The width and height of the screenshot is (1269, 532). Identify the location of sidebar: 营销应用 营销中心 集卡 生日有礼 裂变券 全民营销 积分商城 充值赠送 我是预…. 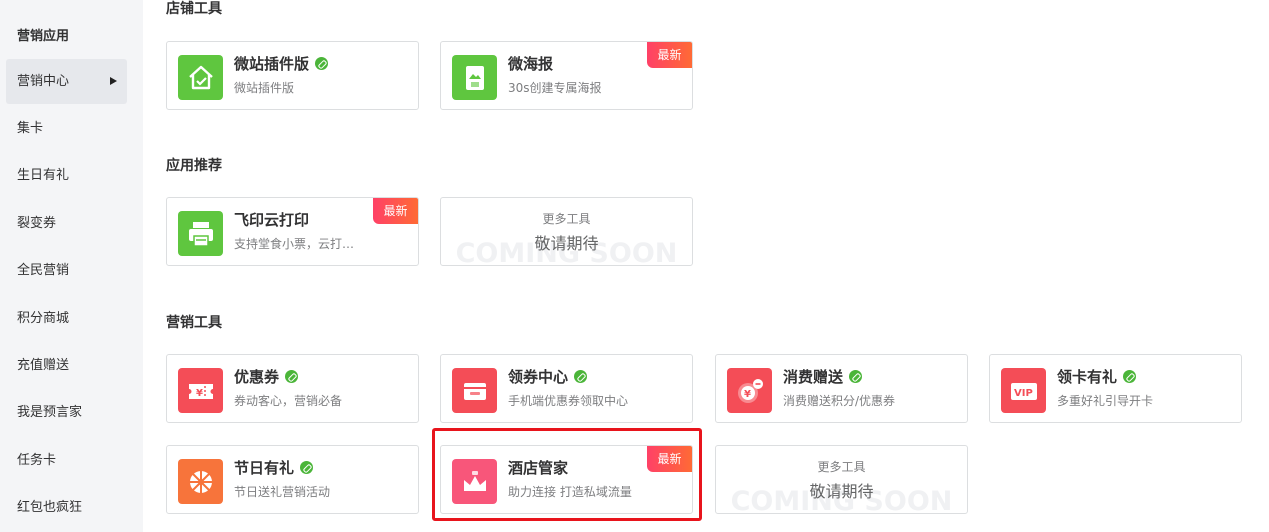
(71, 266).